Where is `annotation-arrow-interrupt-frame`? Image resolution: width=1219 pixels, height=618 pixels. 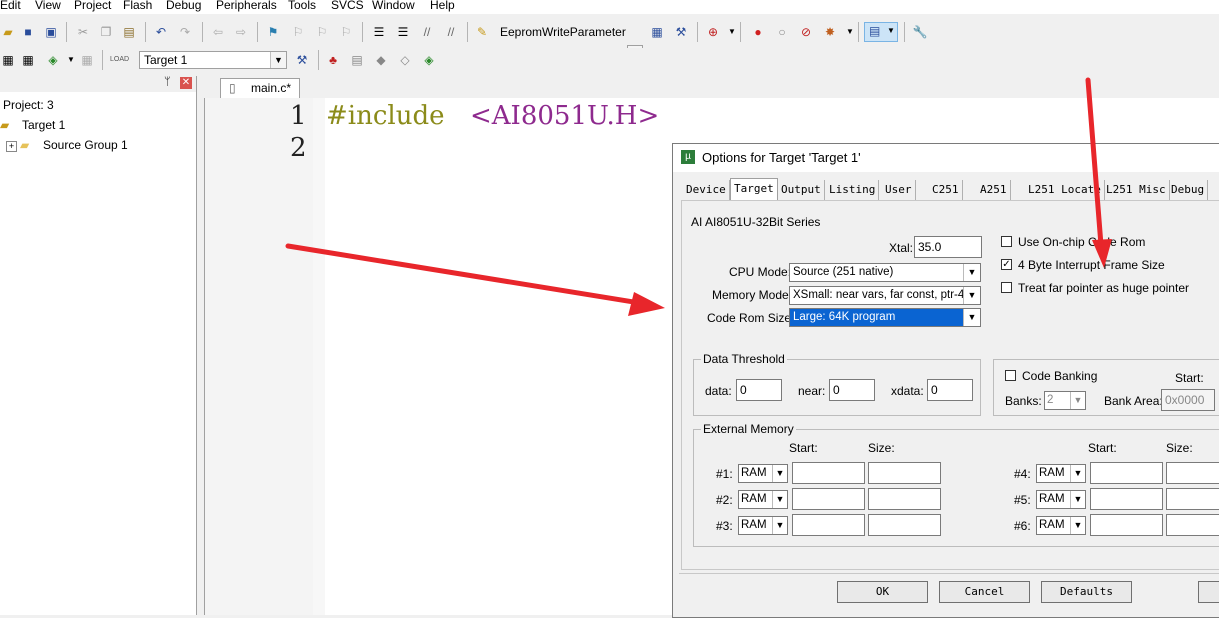
annotation-arrow-interrupt-frame is located at coordinates (1098, 172).